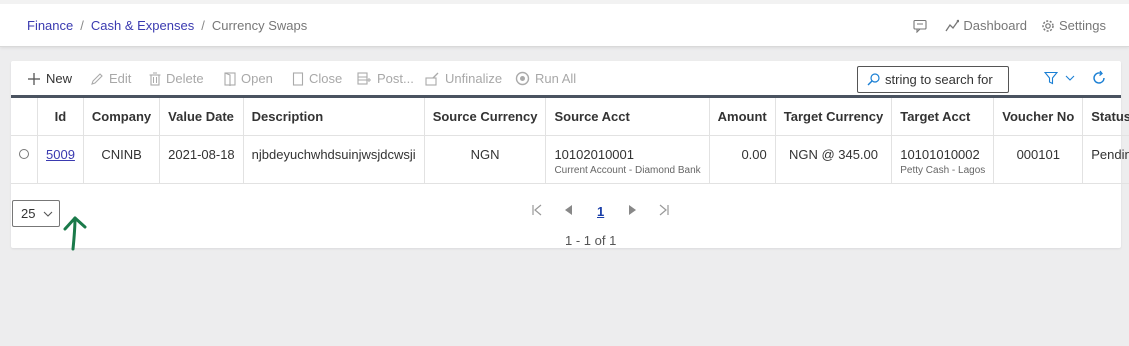 This screenshot has height=346, width=1129. What do you see at coordinates (60, 117) in the screenshot?
I see `column-header-id: Id` at bounding box center [60, 117].